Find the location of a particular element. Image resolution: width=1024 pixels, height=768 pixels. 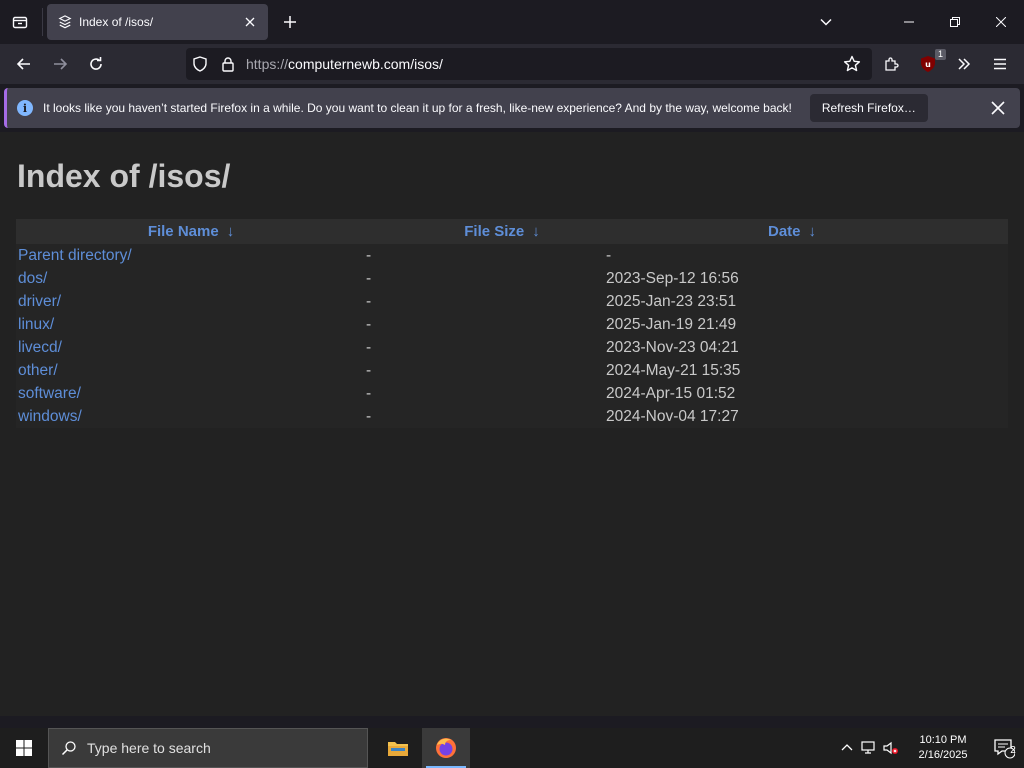

hamburger-menu-icon is located at coordinates (1000, 64).